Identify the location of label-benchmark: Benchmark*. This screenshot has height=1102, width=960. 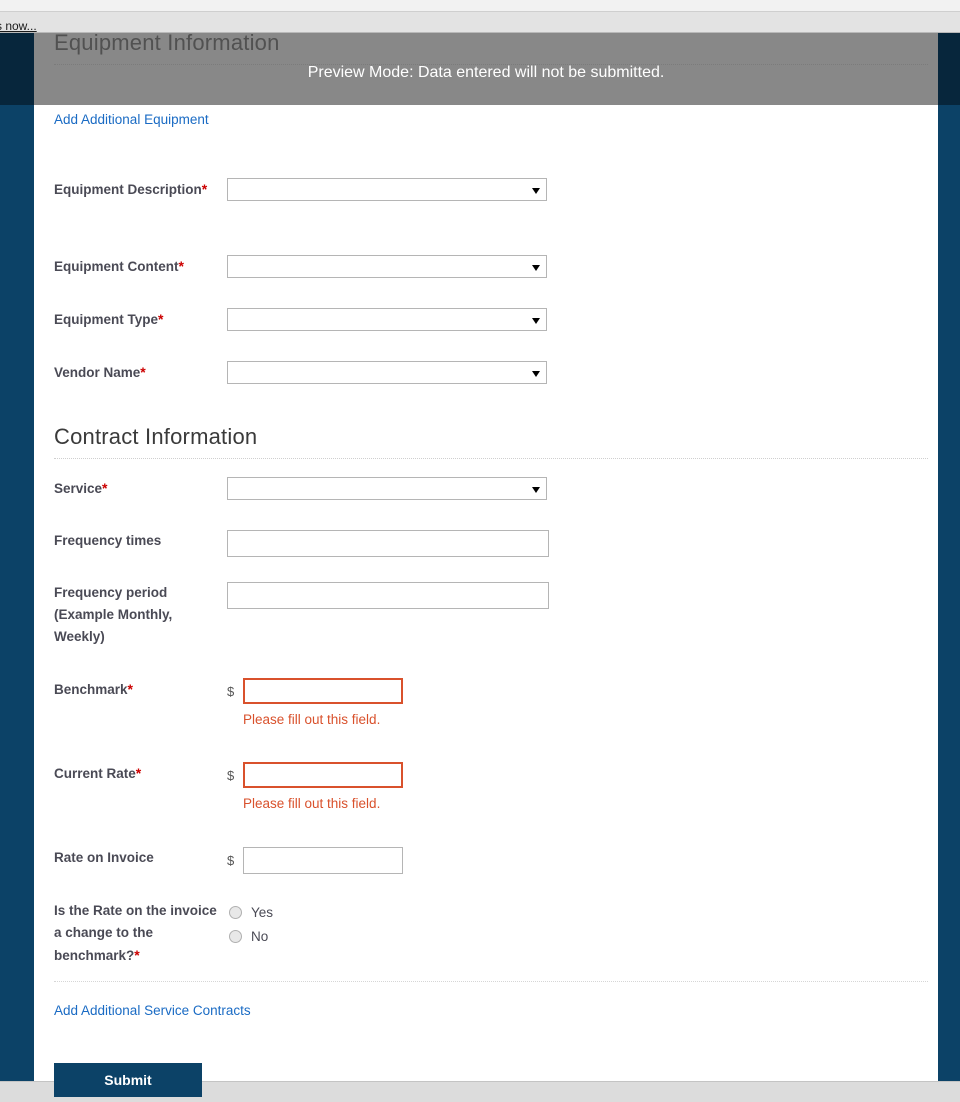
(138, 689).